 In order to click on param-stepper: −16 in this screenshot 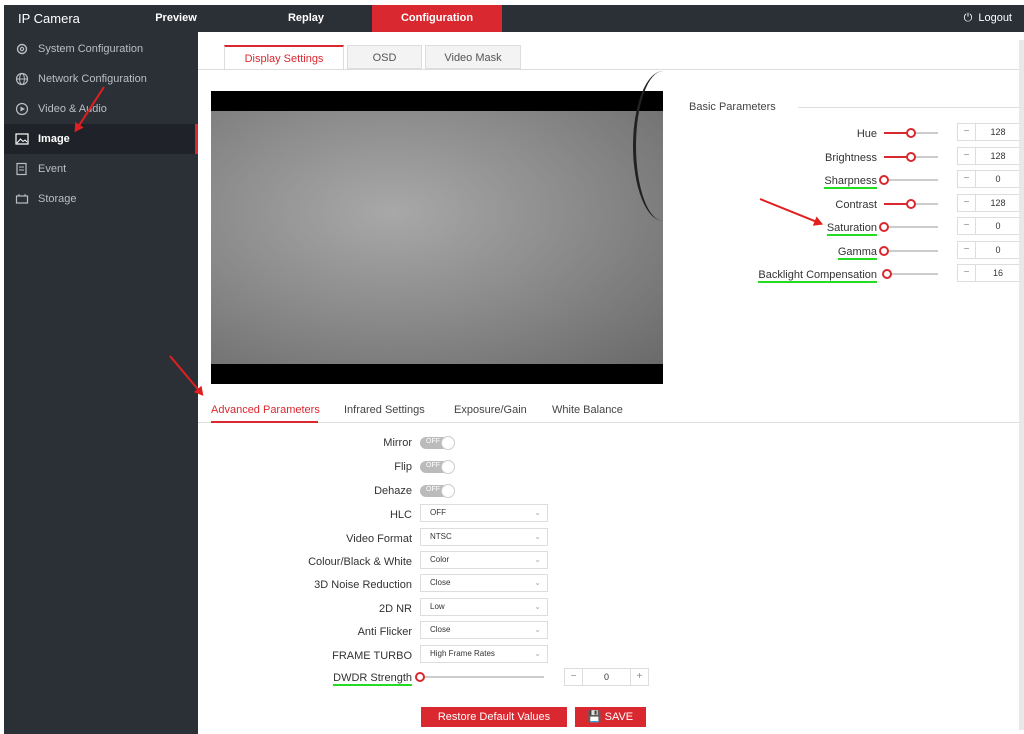, I will do `click(989, 273)`.